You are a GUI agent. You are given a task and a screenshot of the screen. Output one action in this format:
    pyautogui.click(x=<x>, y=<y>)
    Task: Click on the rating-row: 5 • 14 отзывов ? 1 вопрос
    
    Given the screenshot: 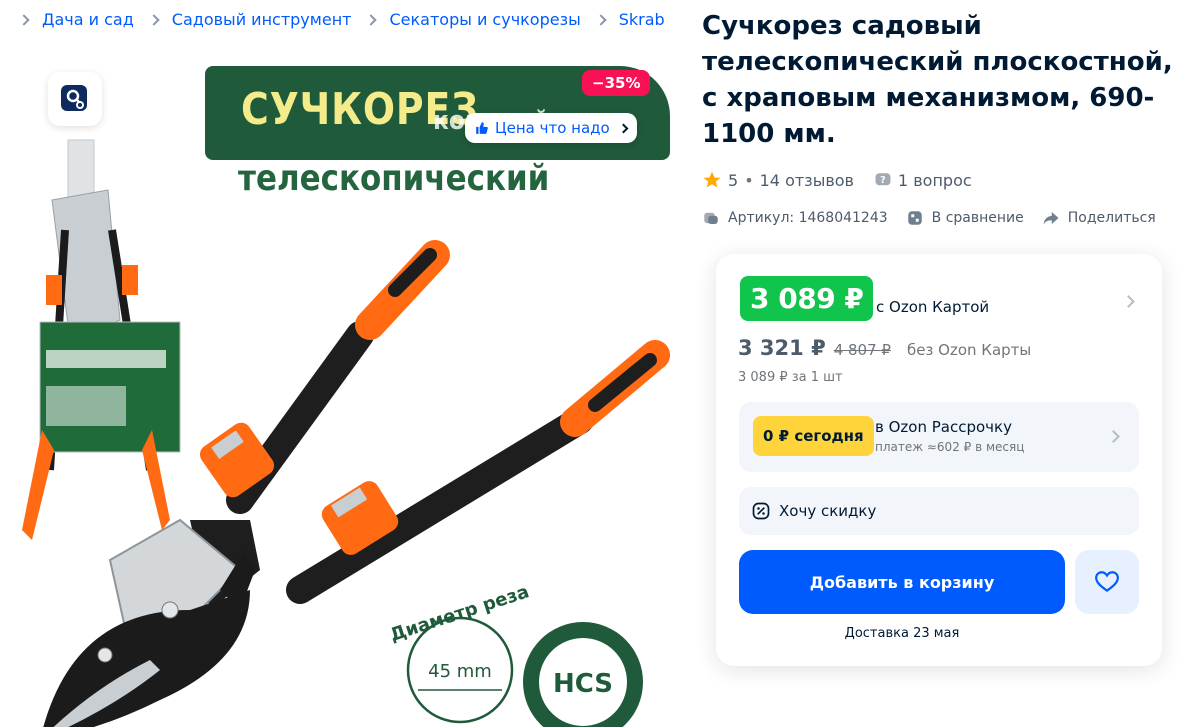 What is the action you would take?
    pyautogui.click(x=837, y=180)
    